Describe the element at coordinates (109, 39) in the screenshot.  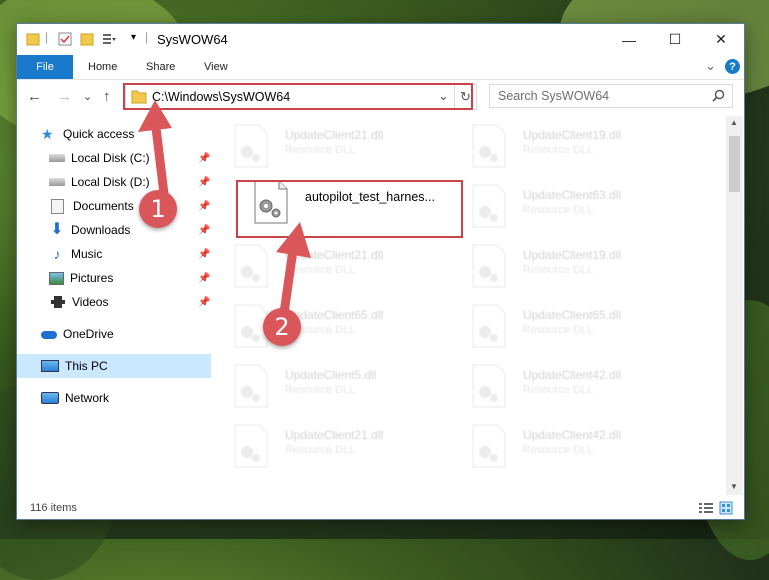
I see `customize-toolbar-icon` at that location.